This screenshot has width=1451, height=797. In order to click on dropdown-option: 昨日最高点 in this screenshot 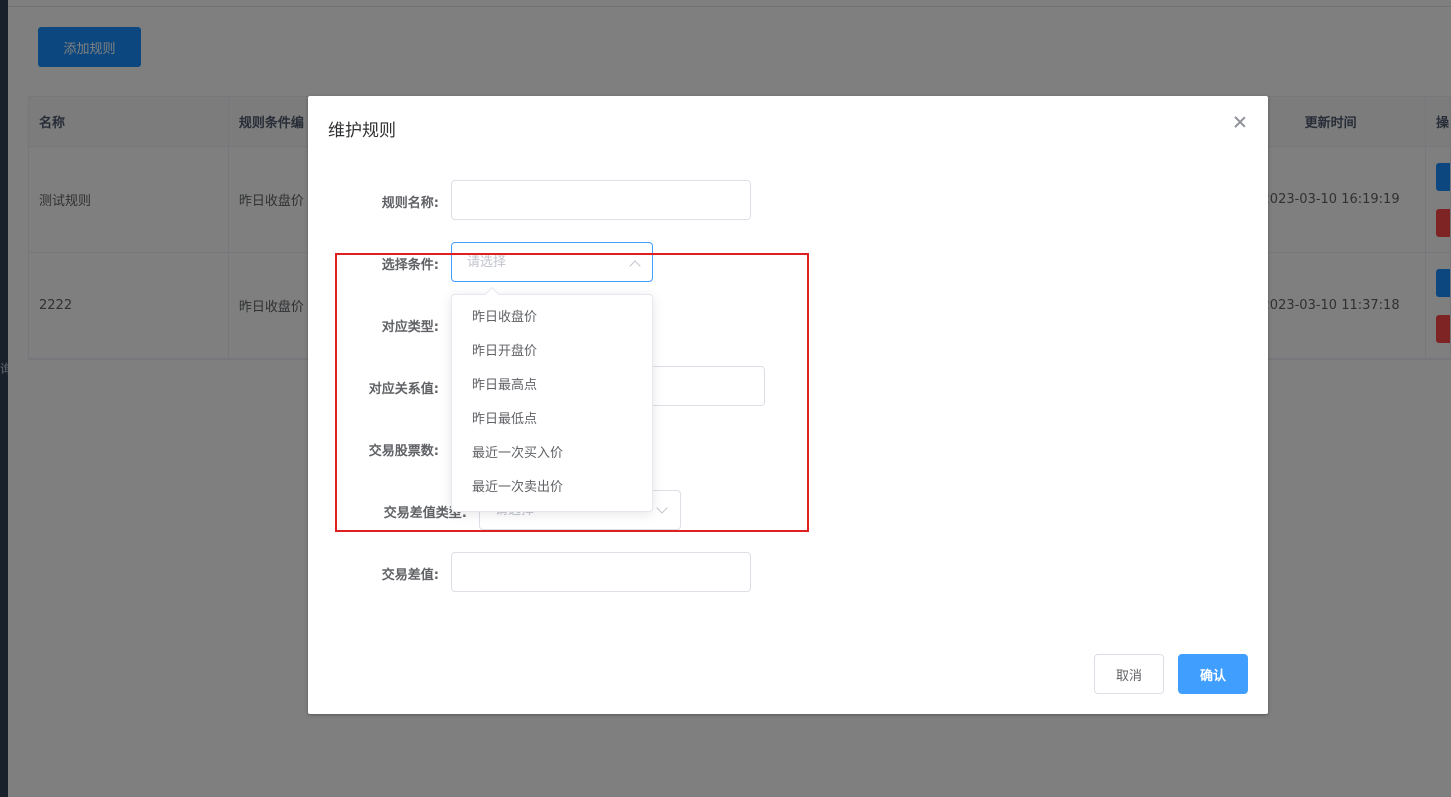, I will do `click(552, 386)`.